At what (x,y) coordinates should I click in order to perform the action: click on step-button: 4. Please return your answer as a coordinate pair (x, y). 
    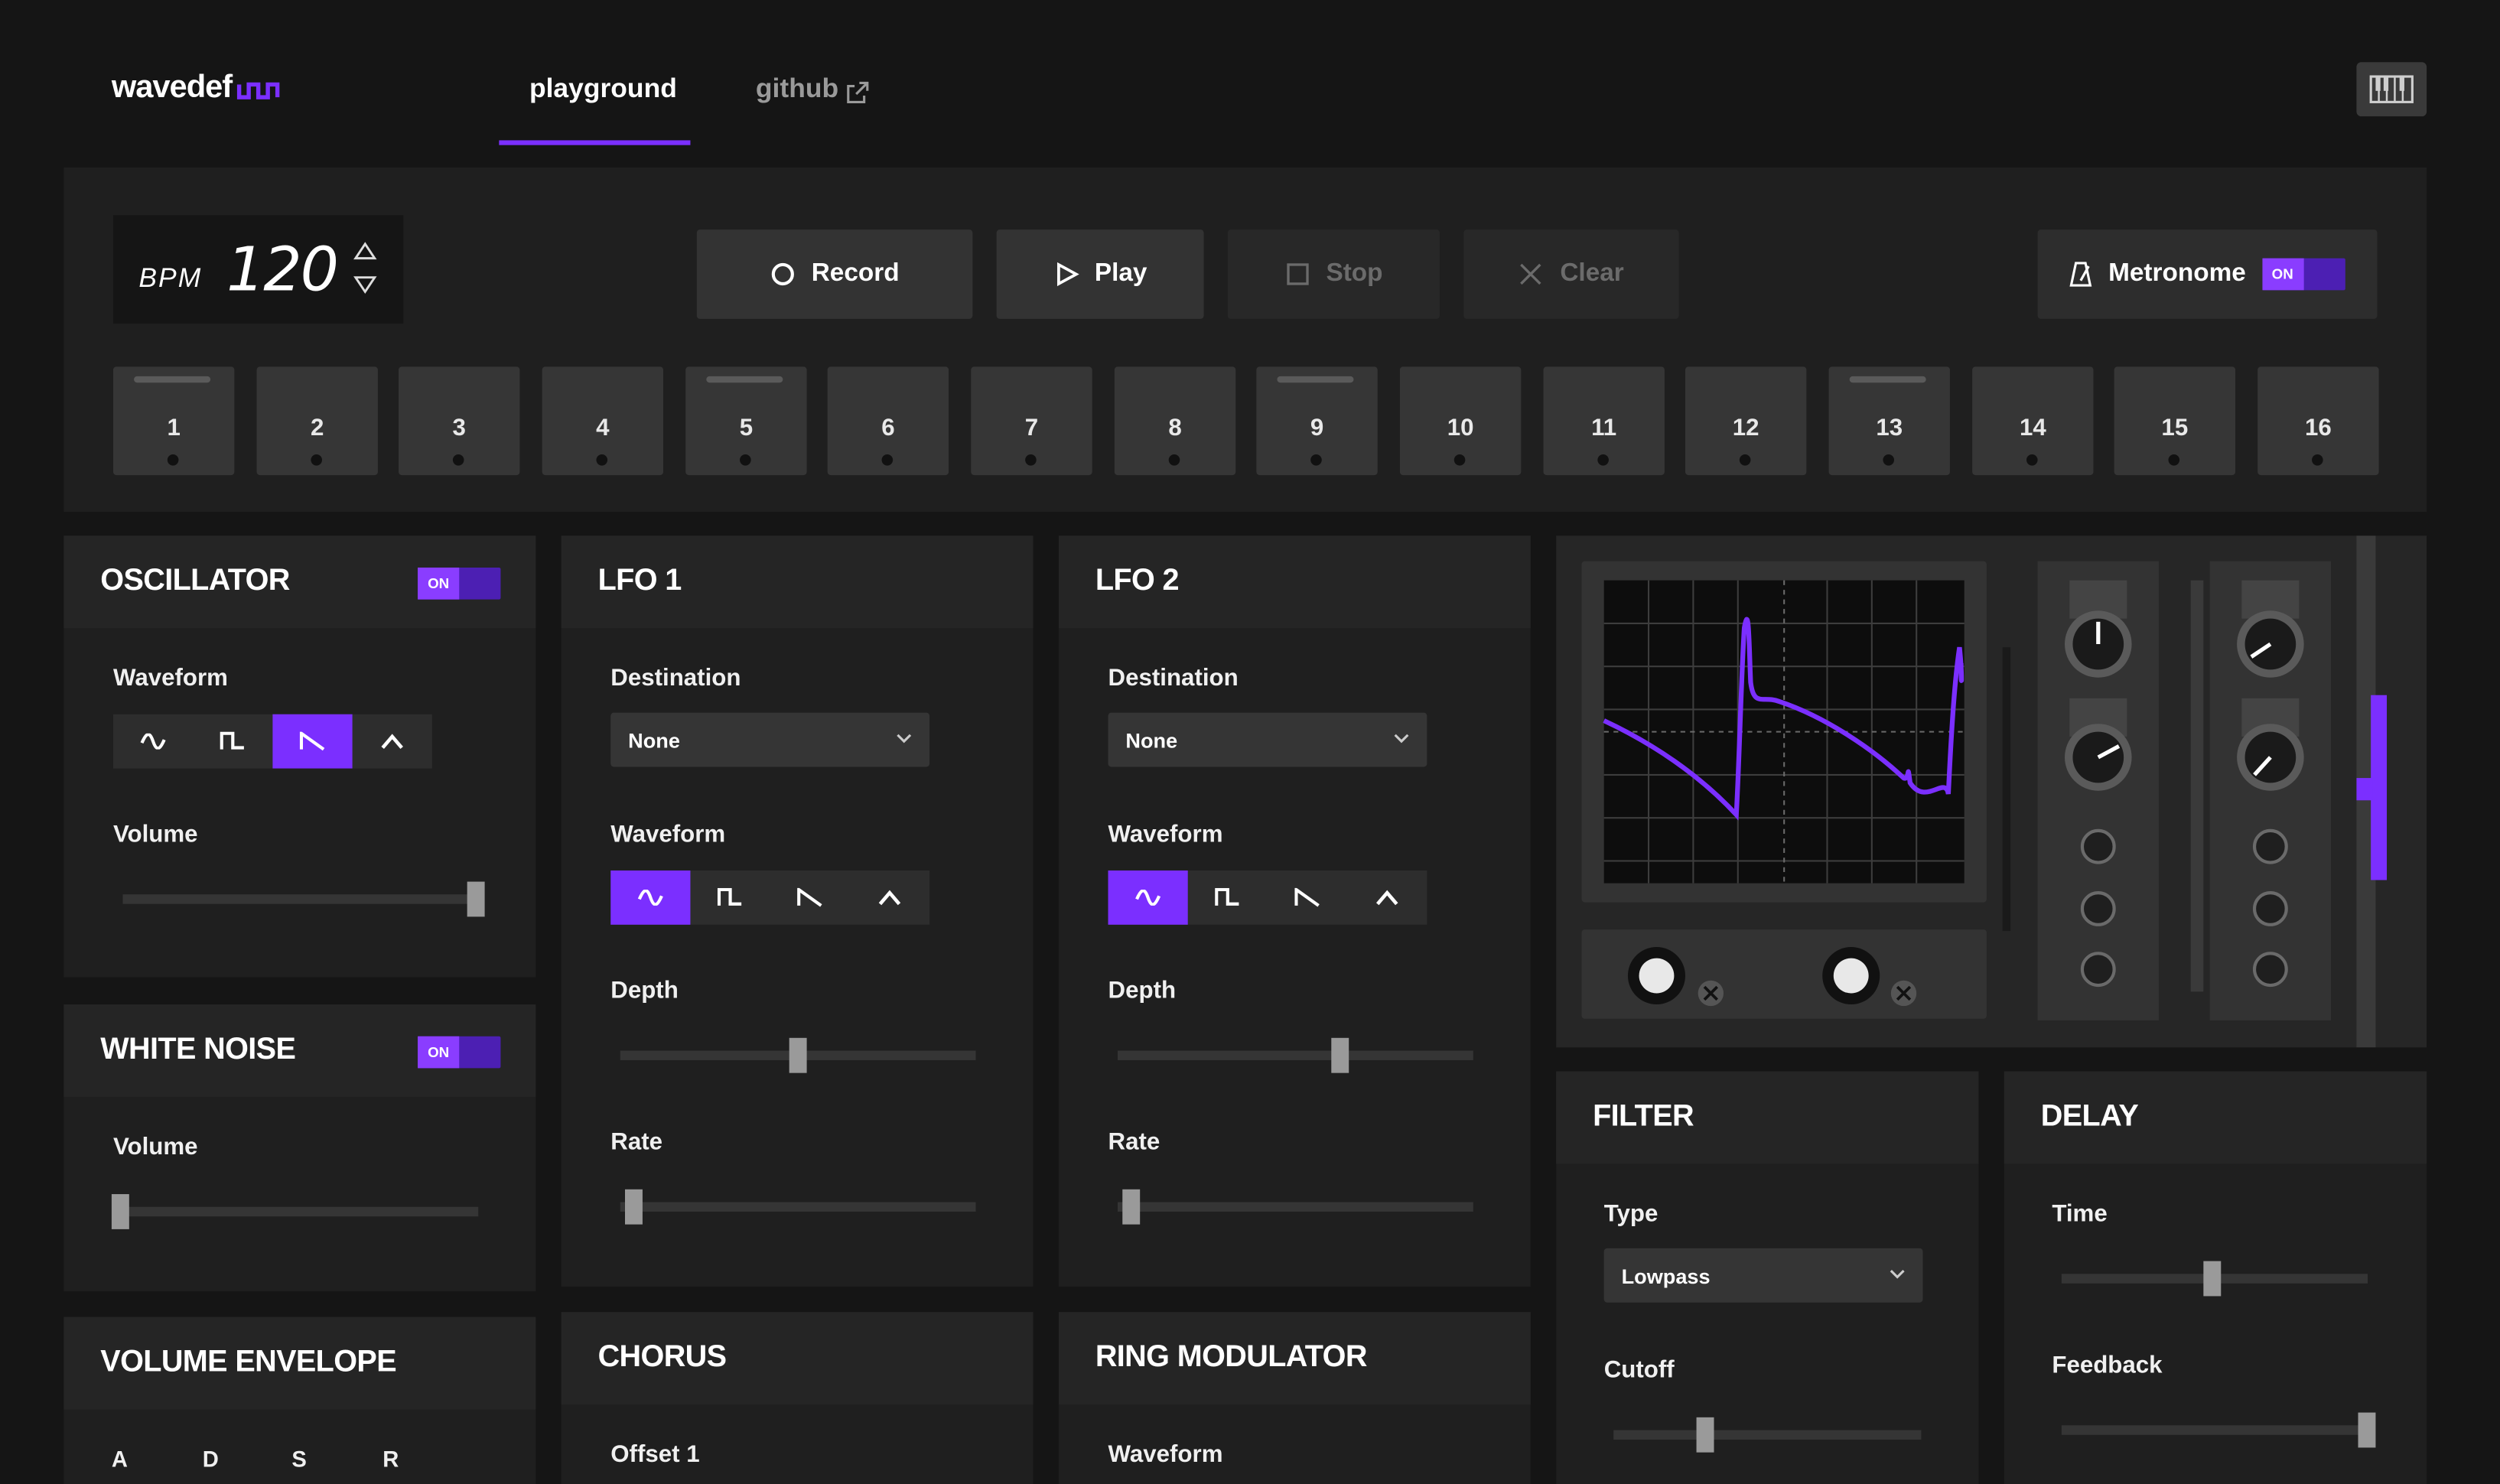
    Looking at the image, I should click on (603, 421).